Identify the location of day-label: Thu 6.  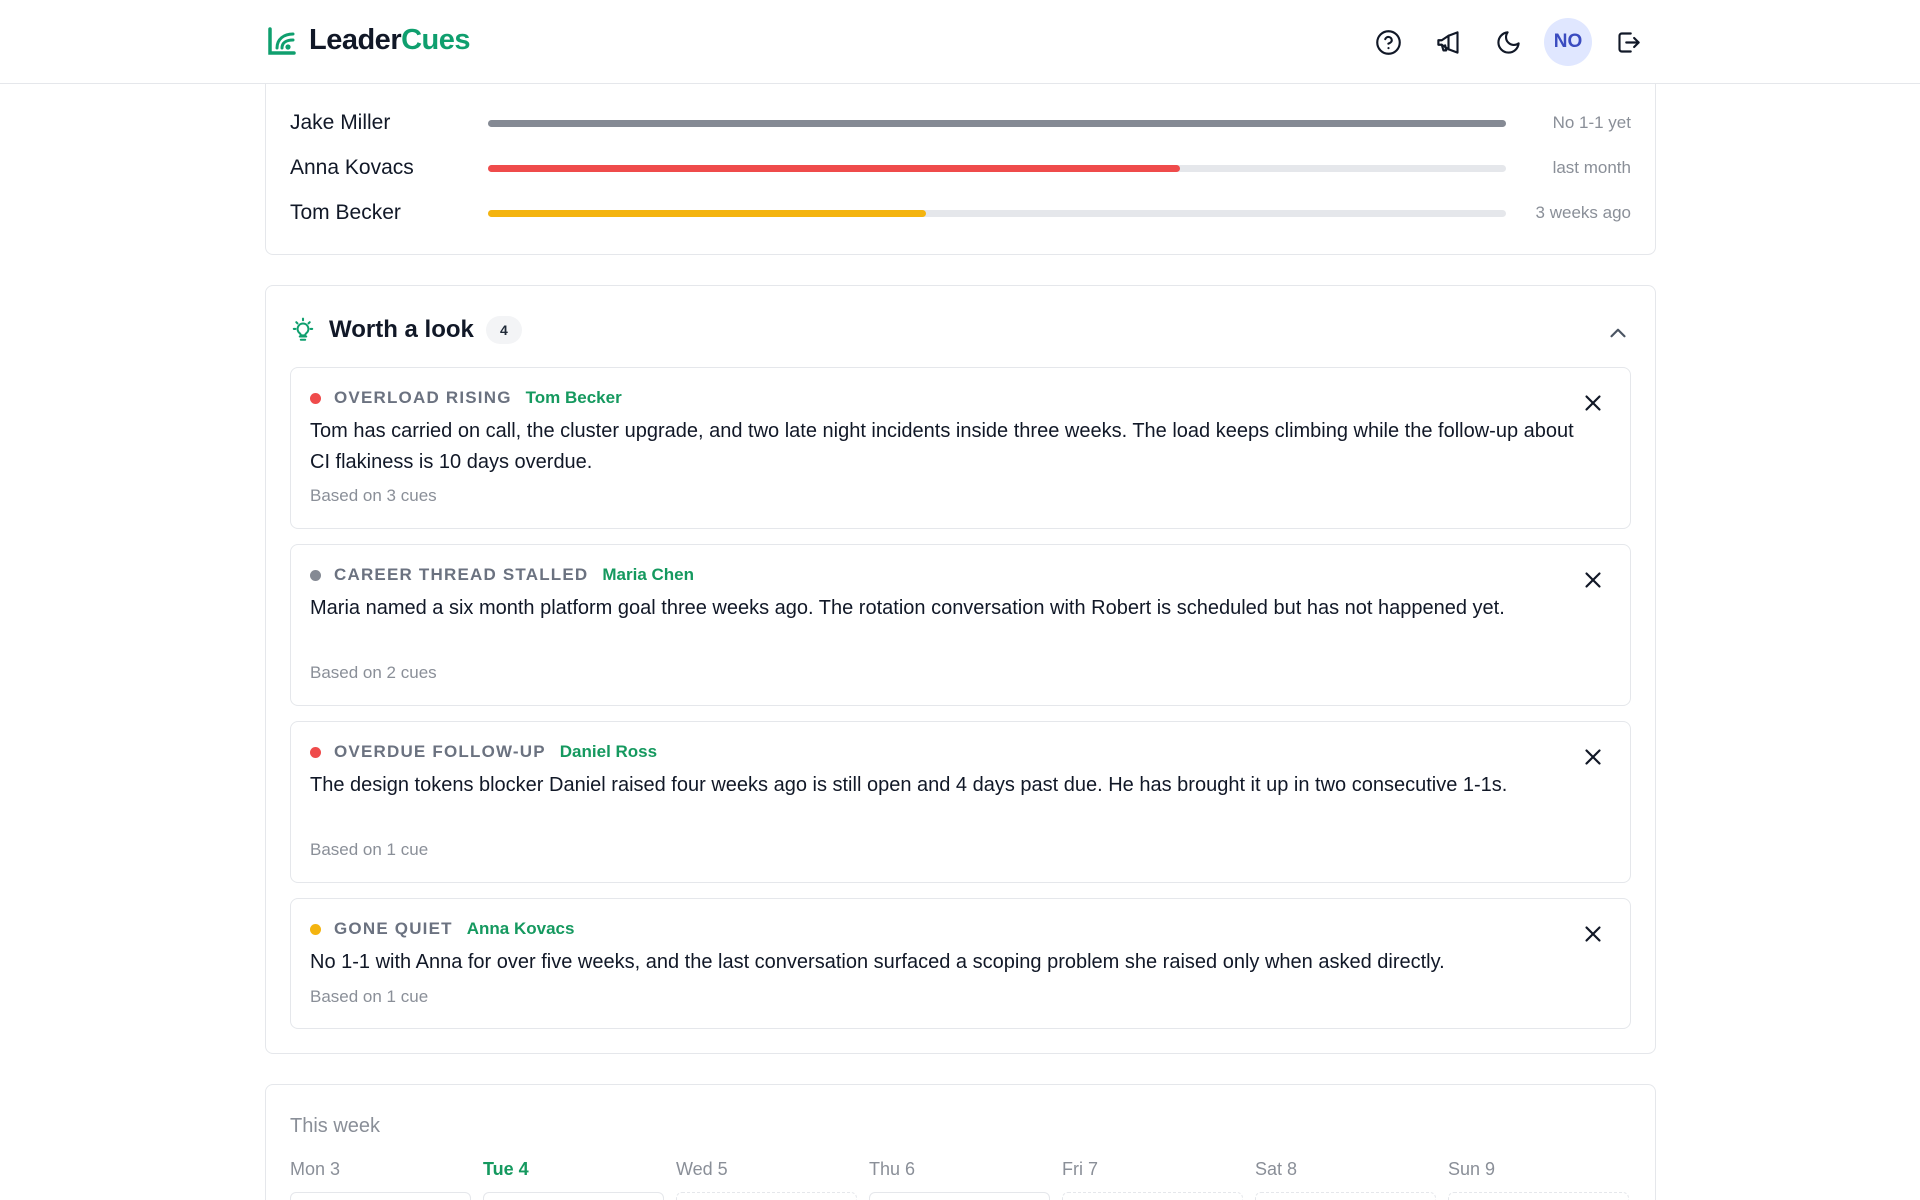
(892, 1169).